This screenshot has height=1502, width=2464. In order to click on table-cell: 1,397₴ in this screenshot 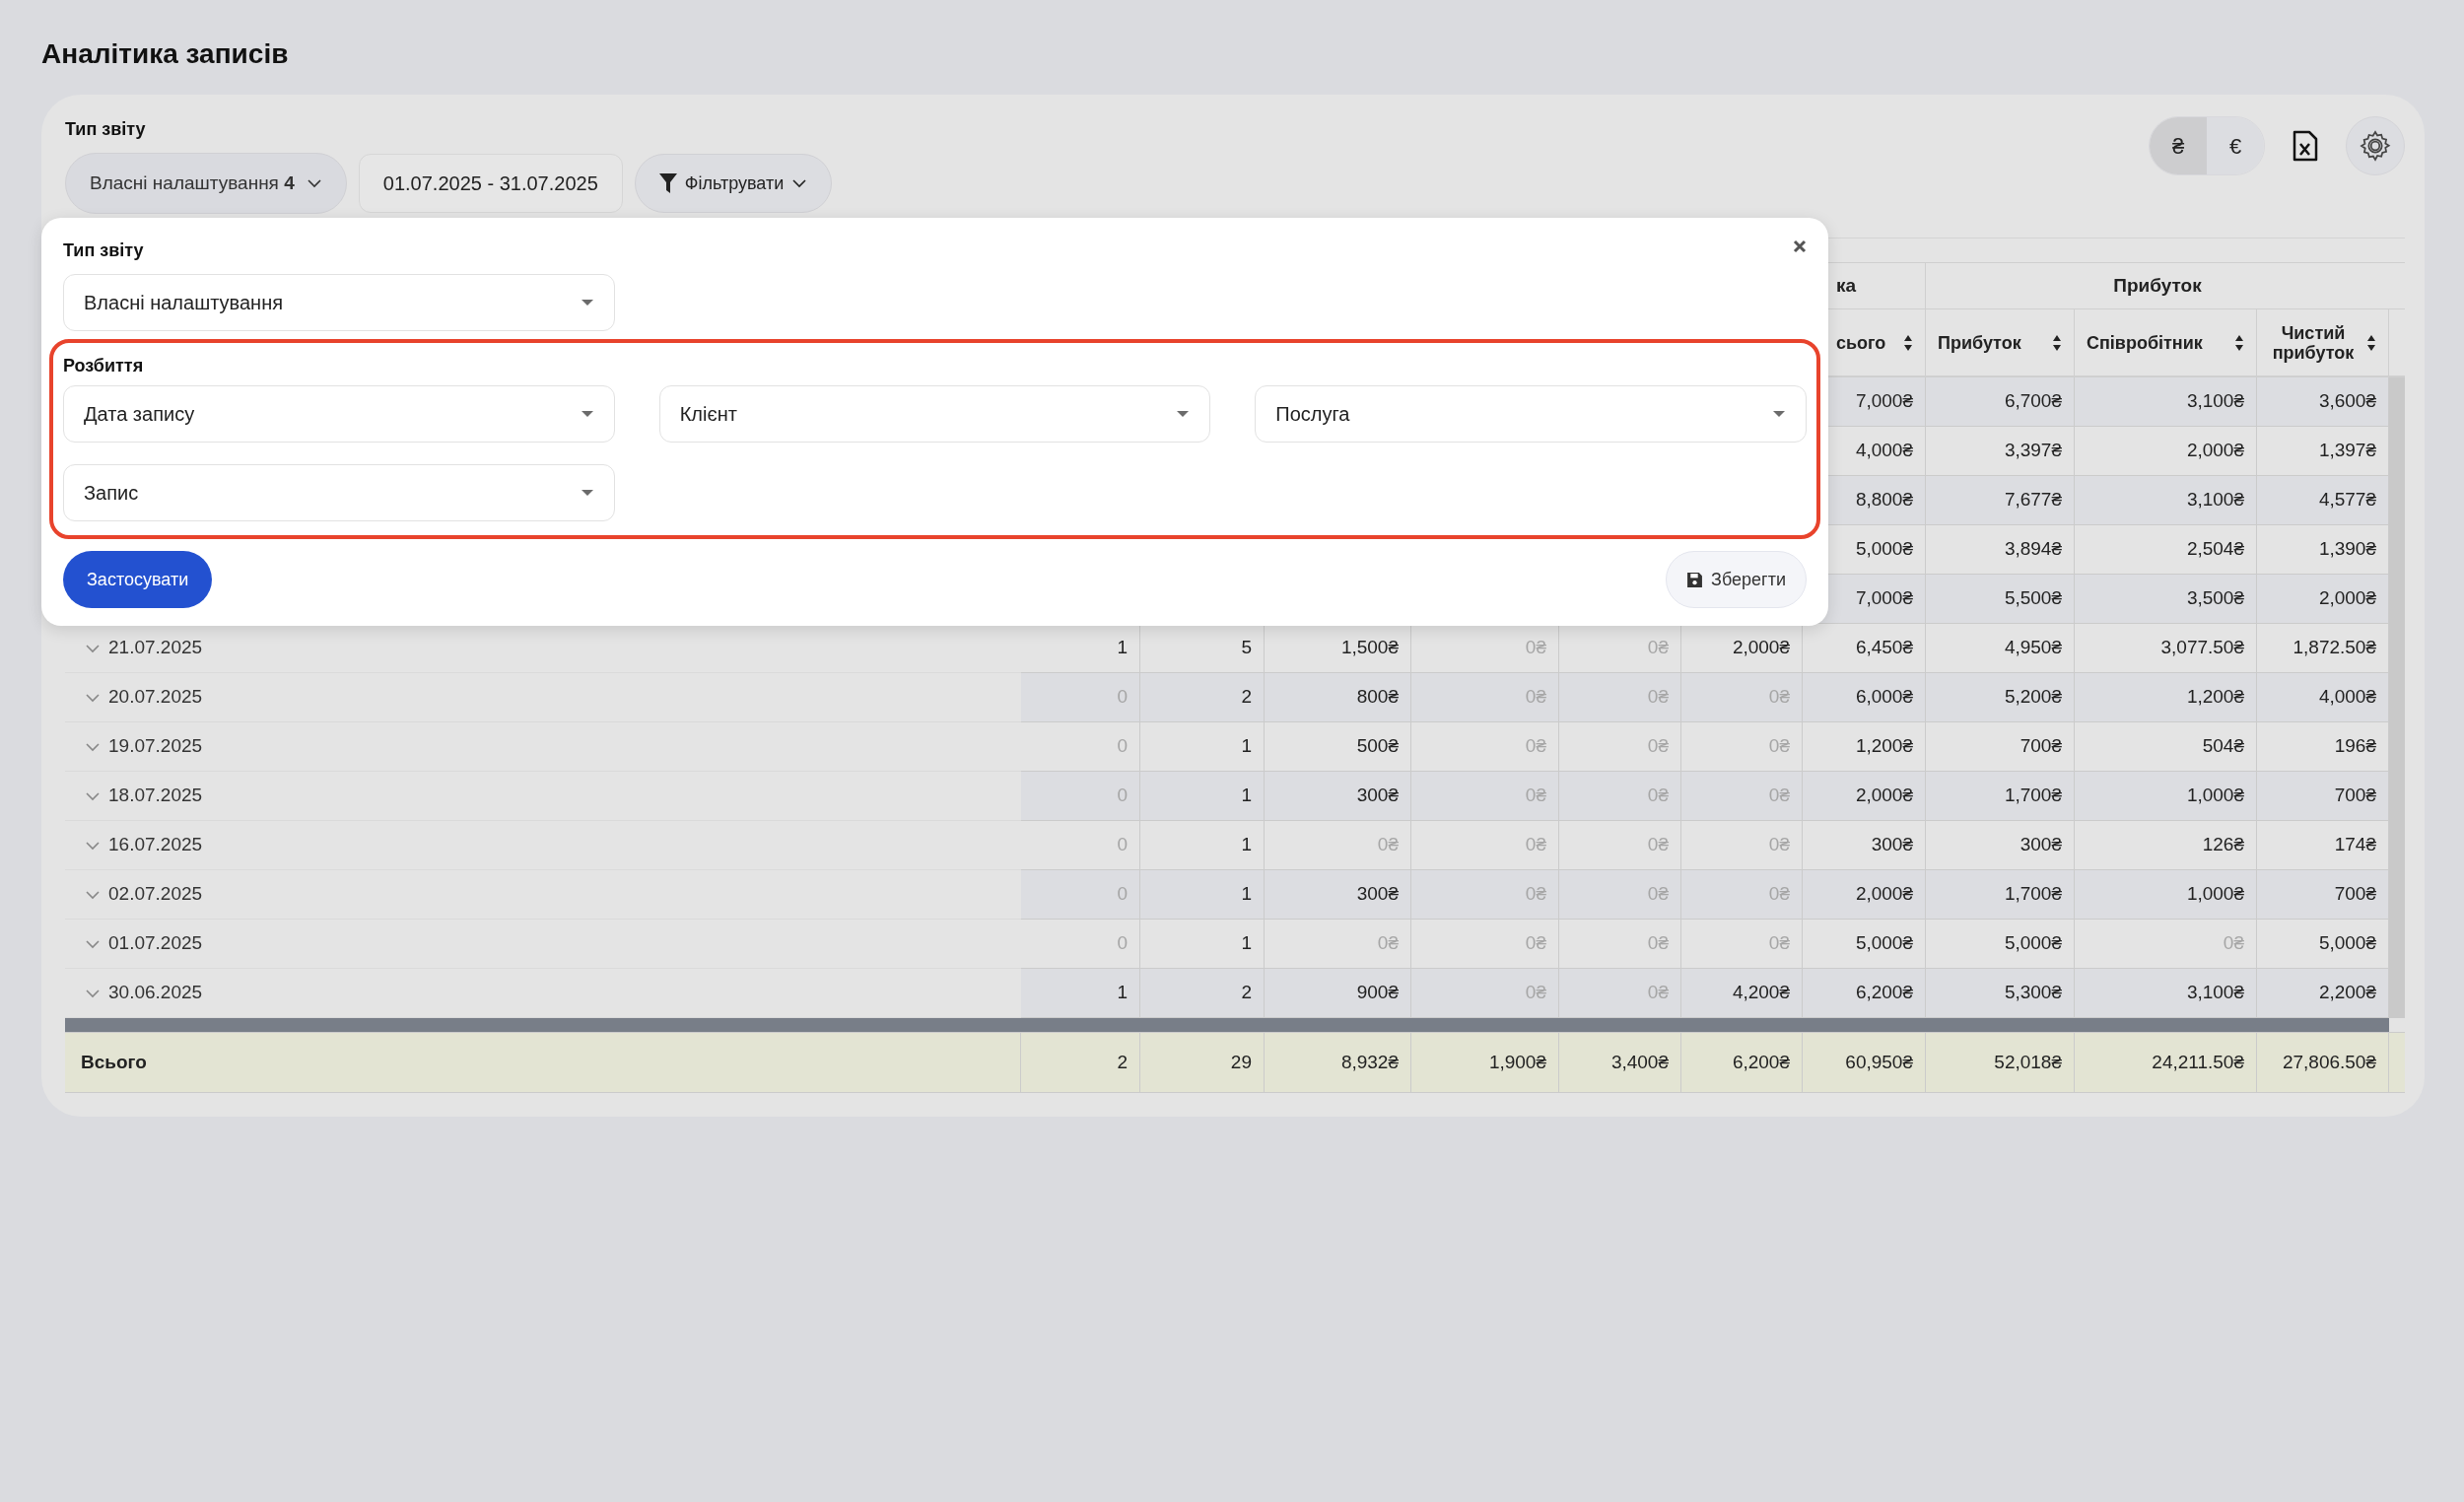, I will do `click(2323, 451)`.